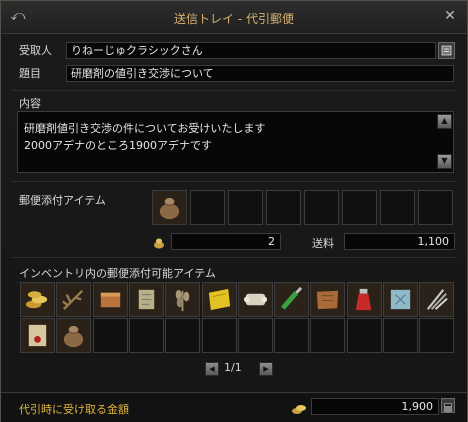  I want to click on inventory-slot-oil-box, so click(110, 299).